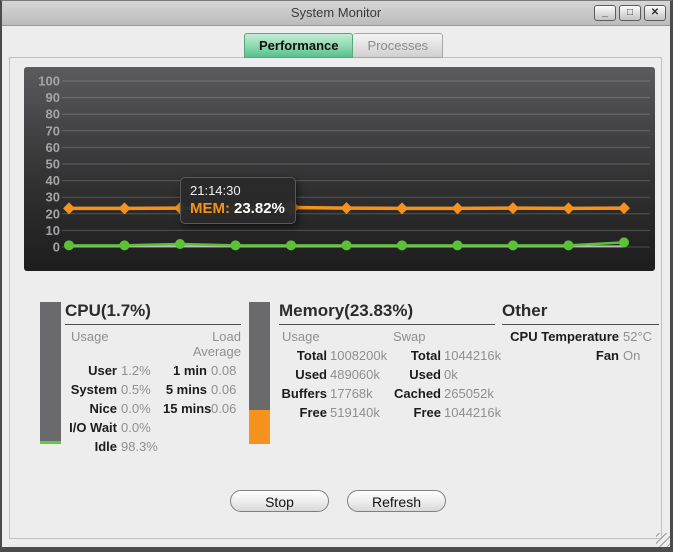 This screenshot has height=552, width=673. What do you see at coordinates (215, 190) in the screenshot?
I see `tooltip-time: 21:14:30` at bounding box center [215, 190].